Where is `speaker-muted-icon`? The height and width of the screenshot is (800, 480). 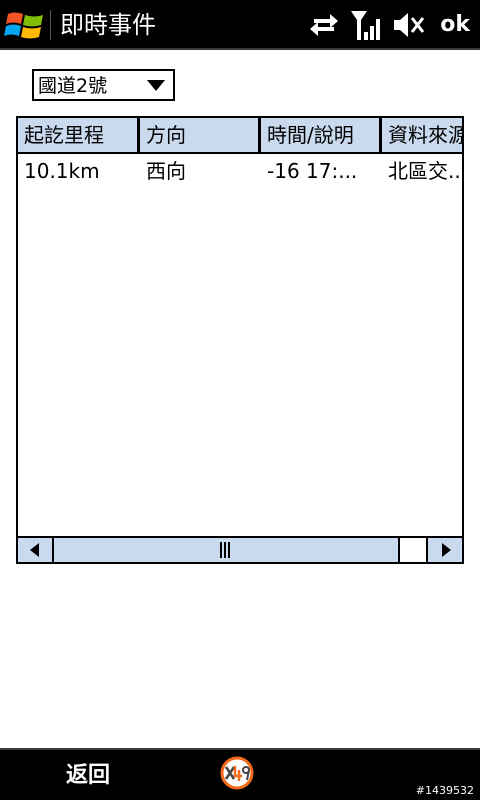 speaker-muted-icon is located at coordinates (409, 25).